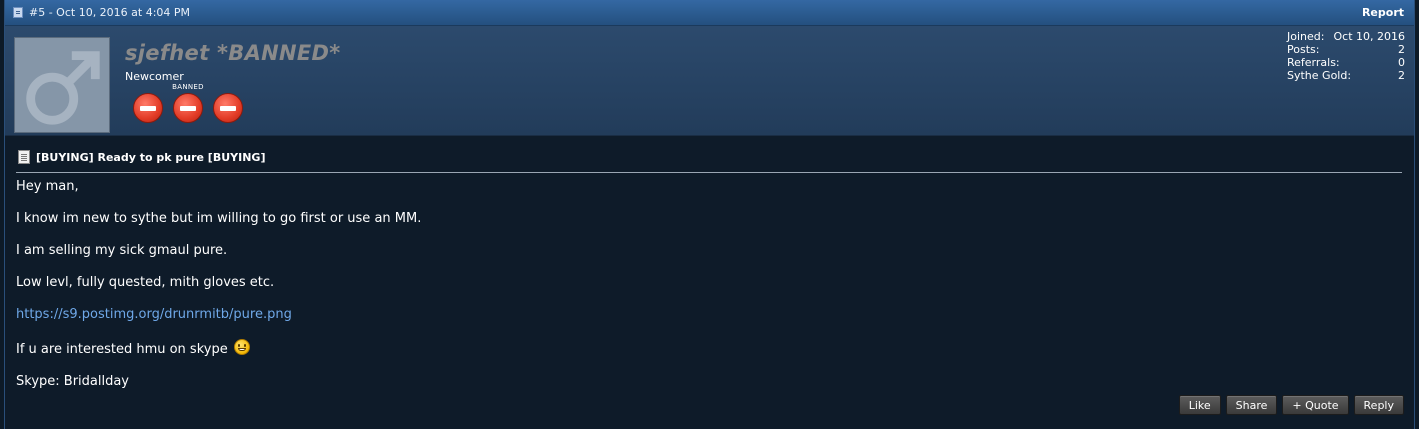 The height and width of the screenshot is (429, 1419). What do you see at coordinates (709, 13) in the screenshot?
I see `post-header: #5 - Oct 10, 2016 at 4:04 PM Report` at bounding box center [709, 13].